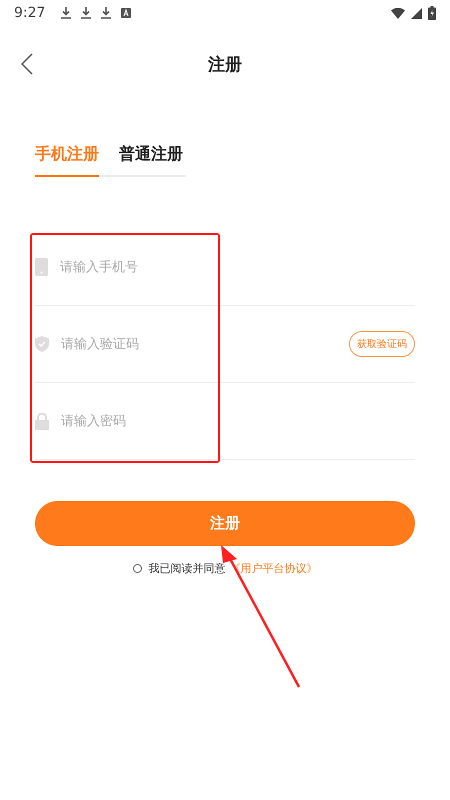 The height and width of the screenshot is (800, 450). I want to click on register-button: 注册, so click(225, 523).